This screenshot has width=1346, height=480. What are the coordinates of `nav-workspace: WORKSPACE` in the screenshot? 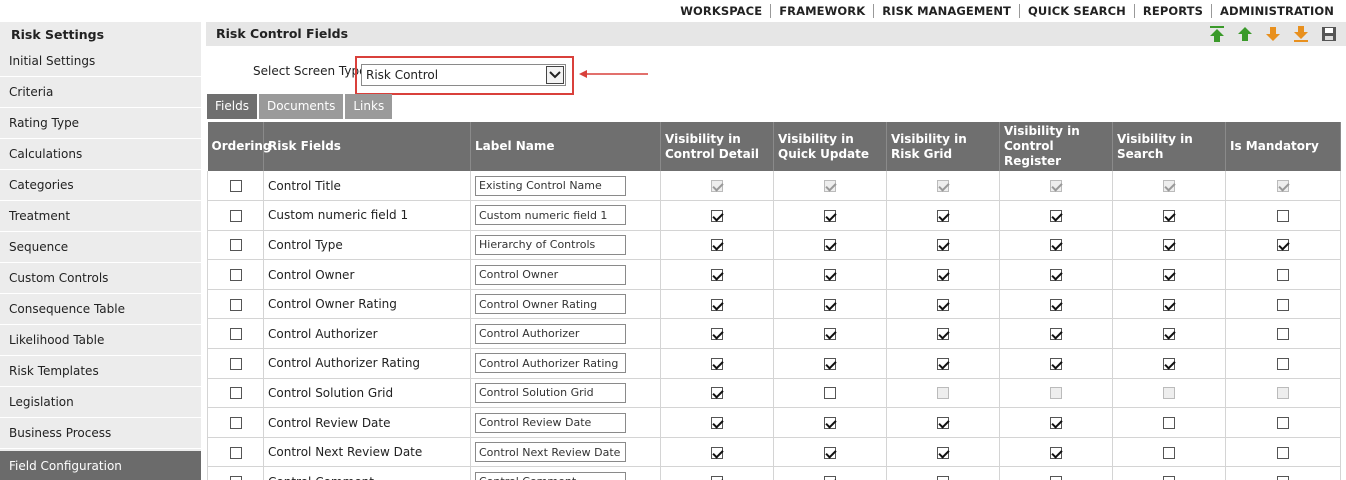 It's located at (721, 11).